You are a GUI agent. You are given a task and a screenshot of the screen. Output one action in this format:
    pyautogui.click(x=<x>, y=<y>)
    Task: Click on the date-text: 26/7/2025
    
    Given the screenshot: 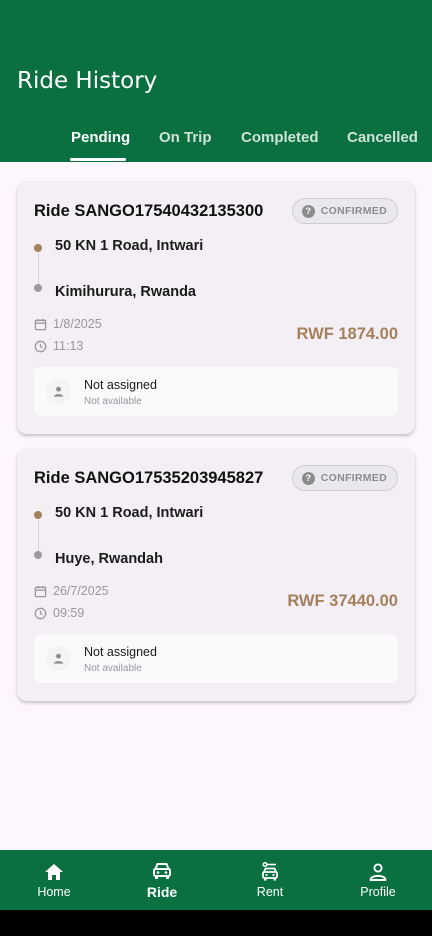 What is the action you would take?
    pyautogui.click(x=81, y=591)
    